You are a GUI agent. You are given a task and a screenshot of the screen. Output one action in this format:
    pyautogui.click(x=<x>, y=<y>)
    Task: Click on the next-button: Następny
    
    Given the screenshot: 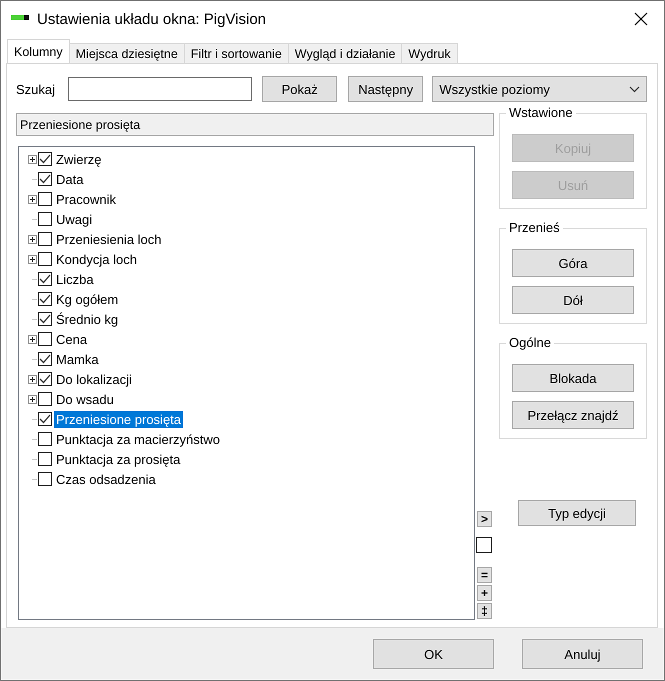 What is the action you would take?
    pyautogui.click(x=386, y=89)
    